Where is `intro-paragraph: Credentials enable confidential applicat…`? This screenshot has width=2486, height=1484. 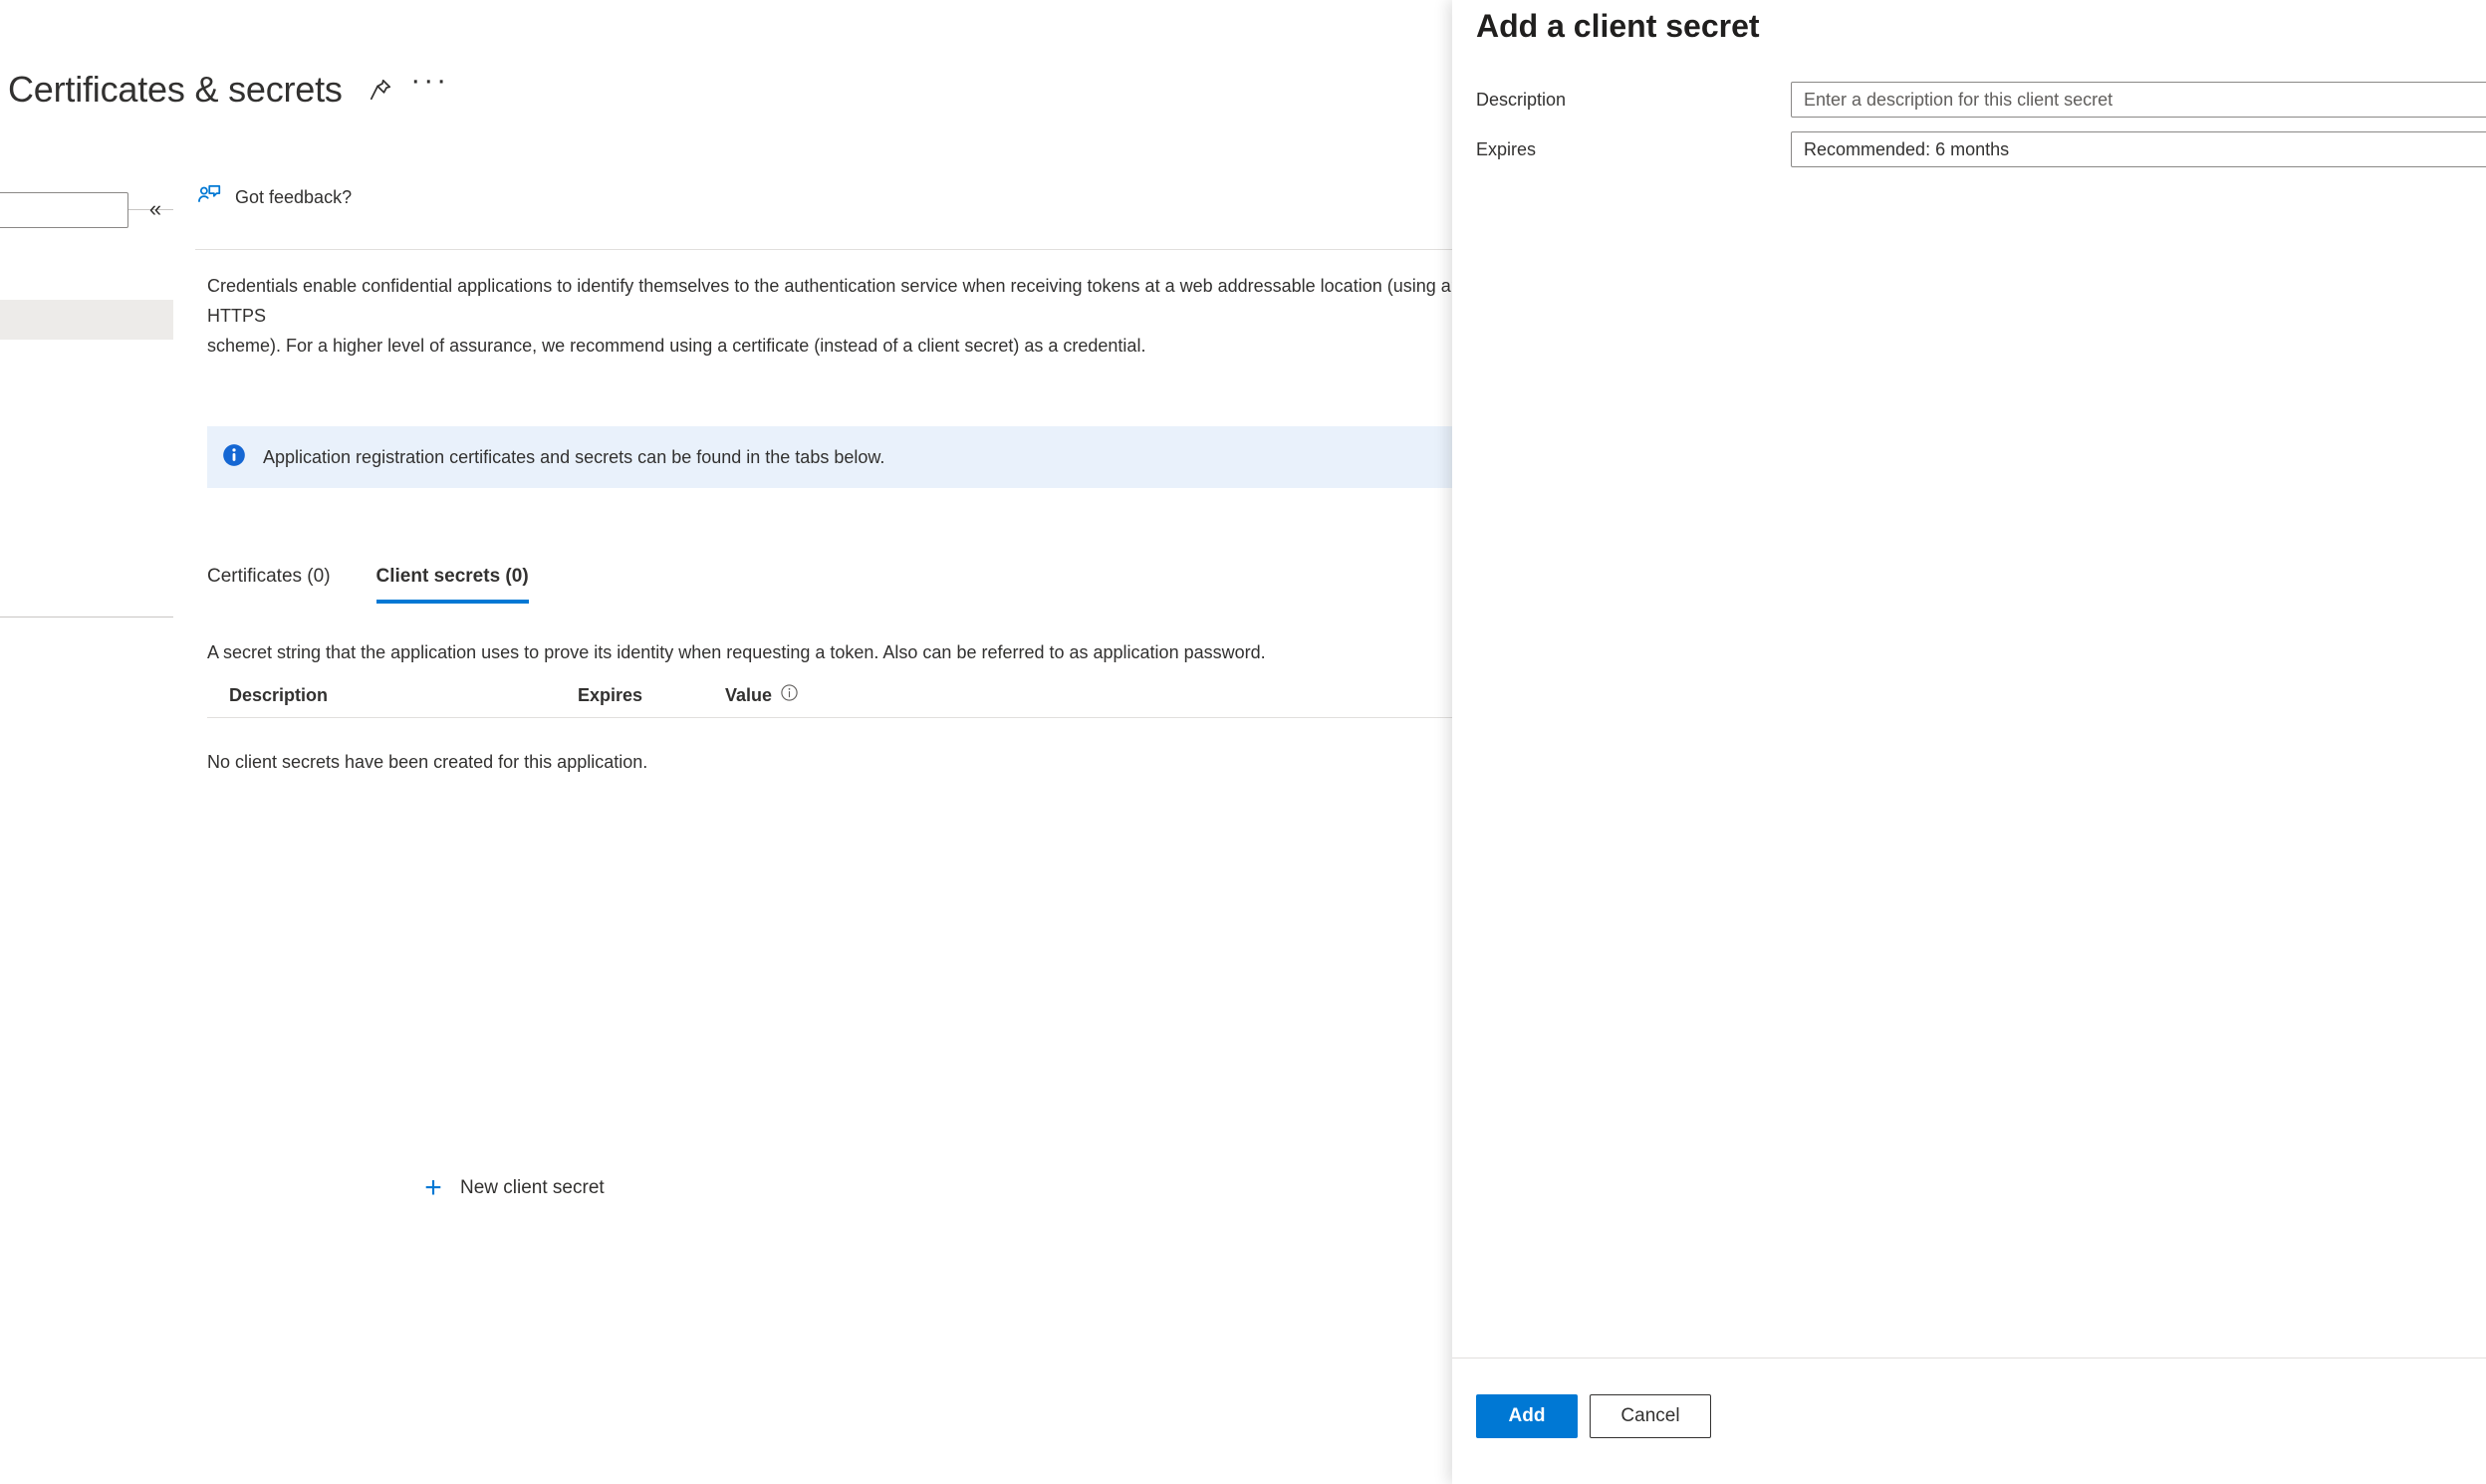 intro-paragraph: Credentials enable confidential applicat… is located at coordinates (849, 316).